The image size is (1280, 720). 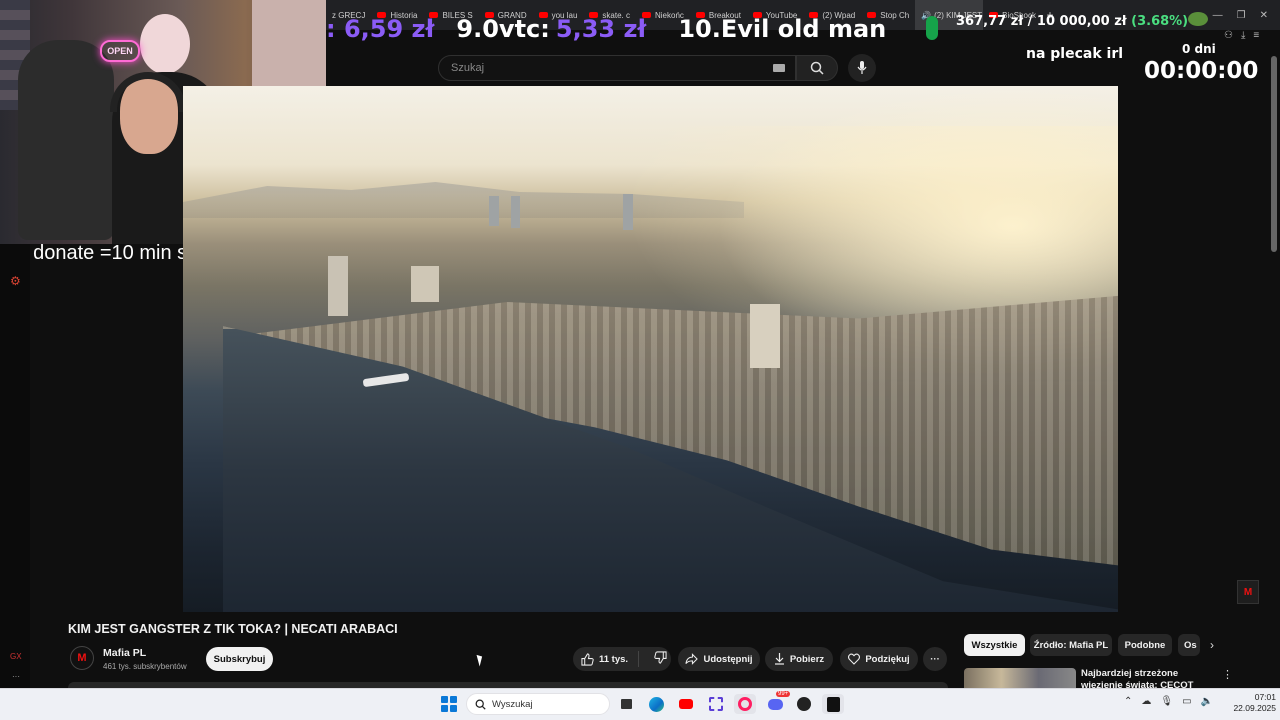 What do you see at coordinates (935, 659) in the screenshot?
I see `more-actions-button: ···` at bounding box center [935, 659].